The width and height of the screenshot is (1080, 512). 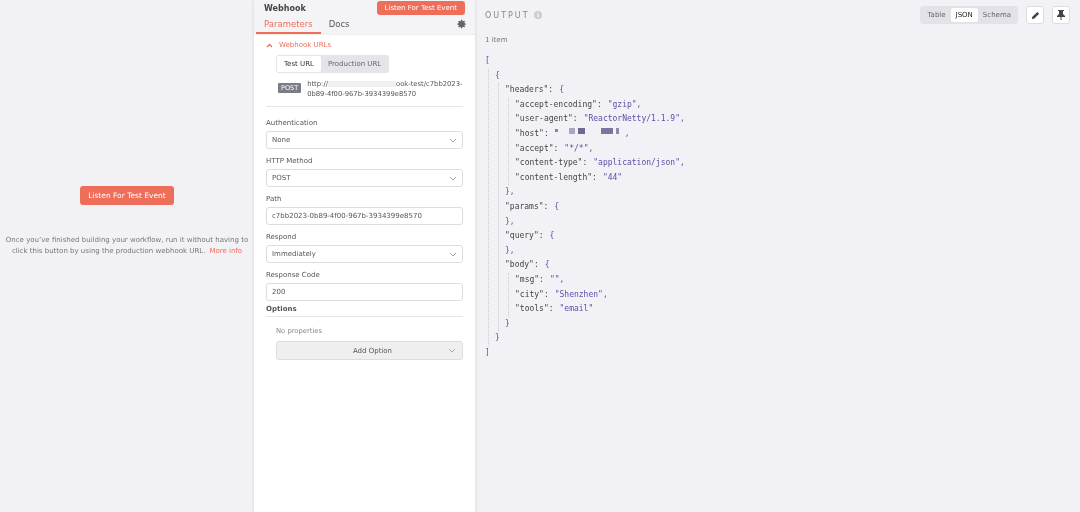 What do you see at coordinates (639, 163) in the screenshot?
I see `json-value: "application/json",` at bounding box center [639, 163].